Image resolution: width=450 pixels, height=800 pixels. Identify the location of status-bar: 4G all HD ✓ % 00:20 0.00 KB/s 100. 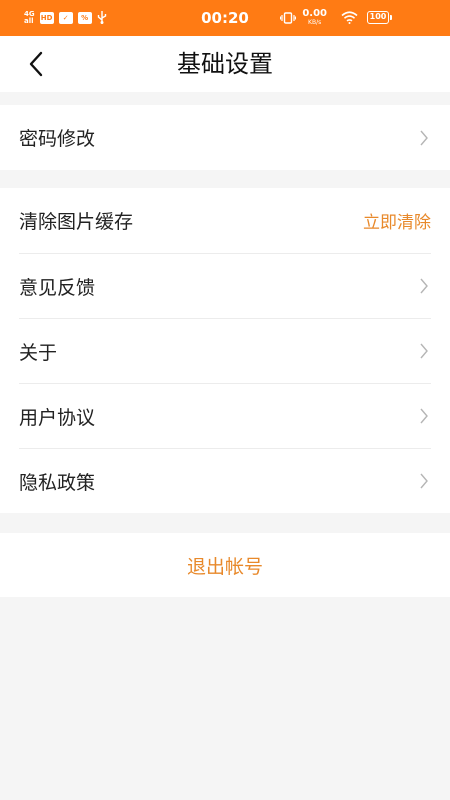
(225, 18).